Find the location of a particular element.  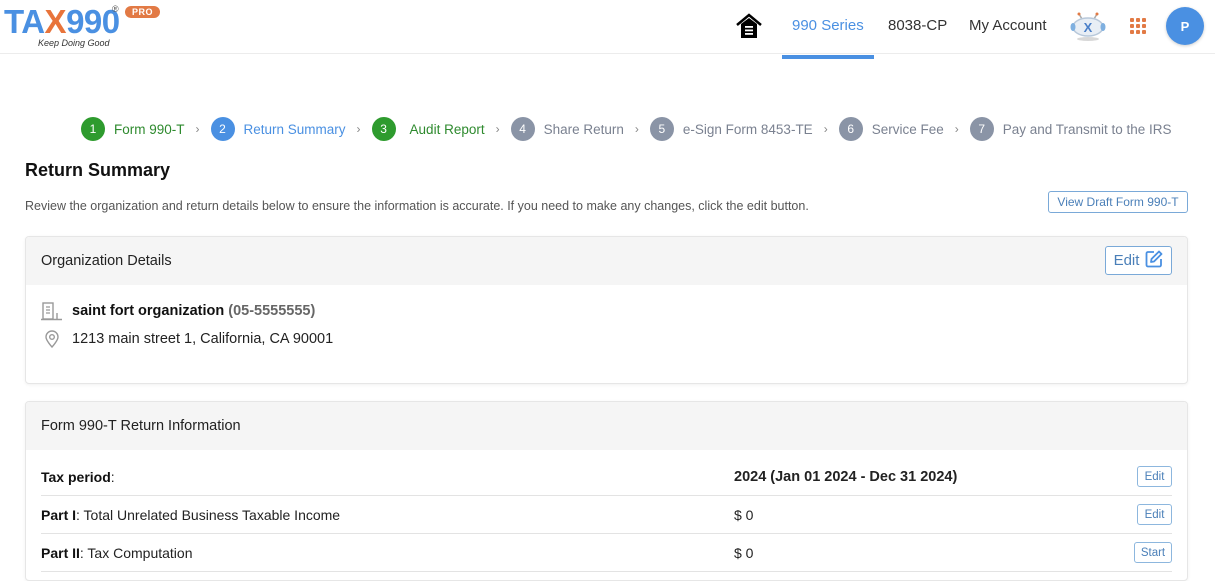

active-nav-indicator is located at coordinates (828, 57).